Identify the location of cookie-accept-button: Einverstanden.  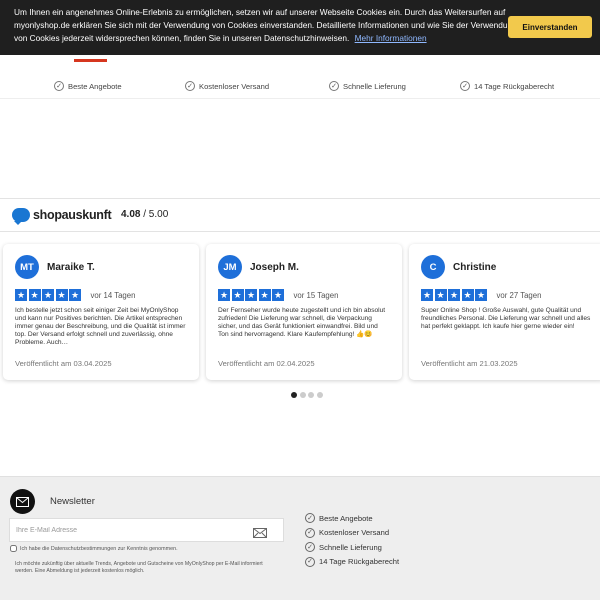
(550, 27).